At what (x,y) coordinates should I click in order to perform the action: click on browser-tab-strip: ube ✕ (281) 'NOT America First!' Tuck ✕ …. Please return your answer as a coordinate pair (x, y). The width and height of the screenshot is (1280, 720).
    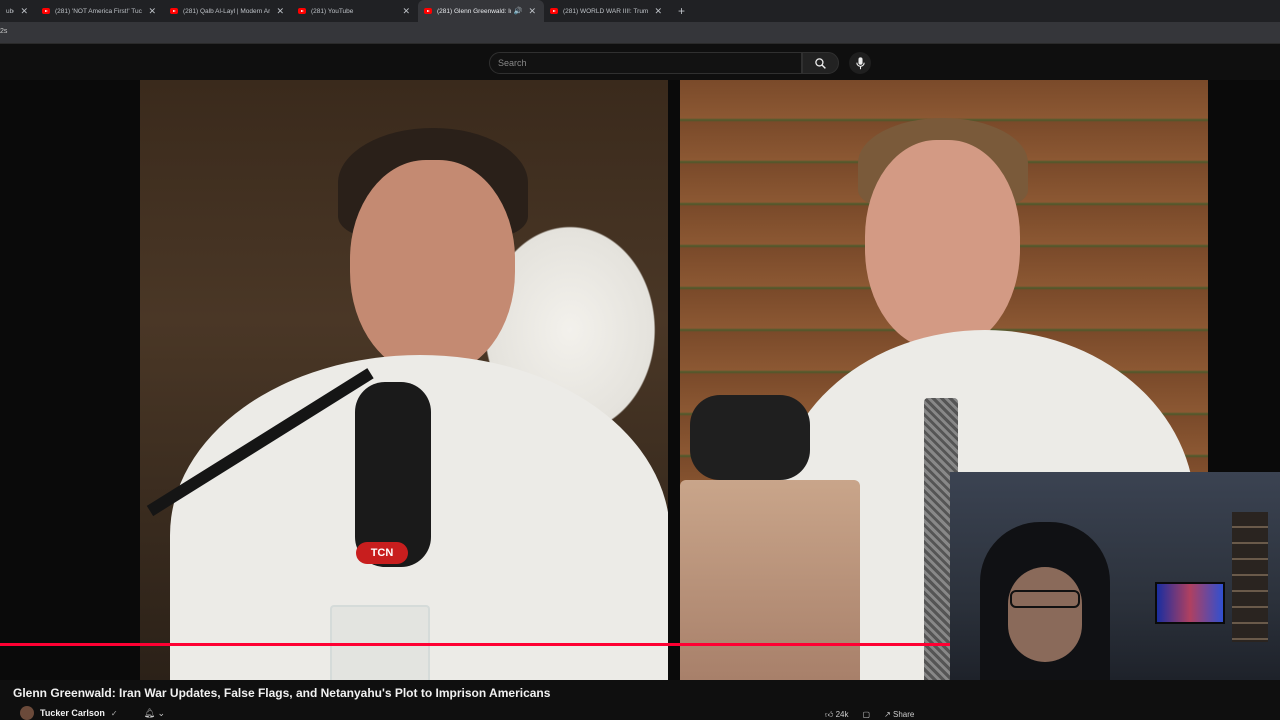
    Looking at the image, I should click on (640, 11).